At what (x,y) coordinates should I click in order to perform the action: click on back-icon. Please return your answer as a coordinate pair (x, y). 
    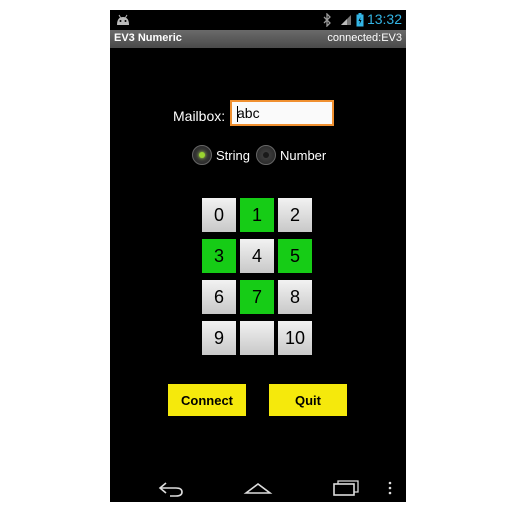
    Looking at the image, I should click on (171, 488).